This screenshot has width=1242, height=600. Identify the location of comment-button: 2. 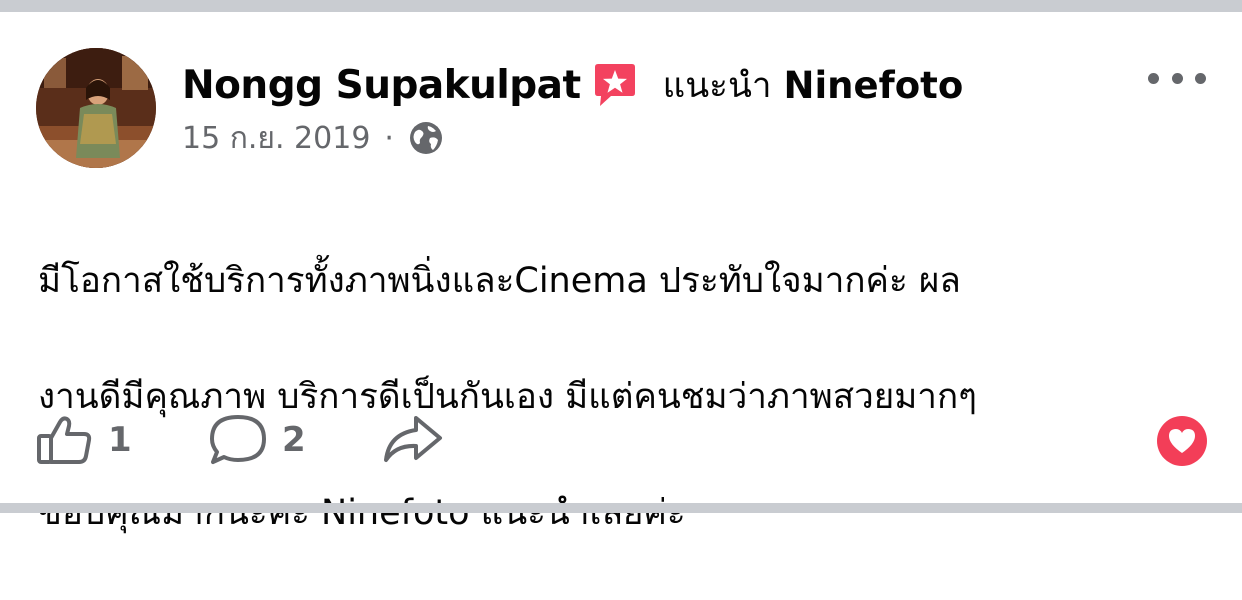
(257, 440).